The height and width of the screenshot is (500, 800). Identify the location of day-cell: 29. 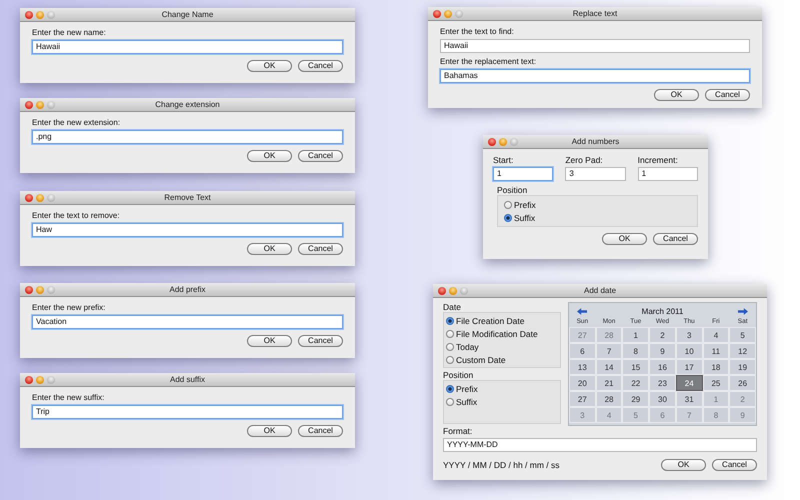
(636, 399).